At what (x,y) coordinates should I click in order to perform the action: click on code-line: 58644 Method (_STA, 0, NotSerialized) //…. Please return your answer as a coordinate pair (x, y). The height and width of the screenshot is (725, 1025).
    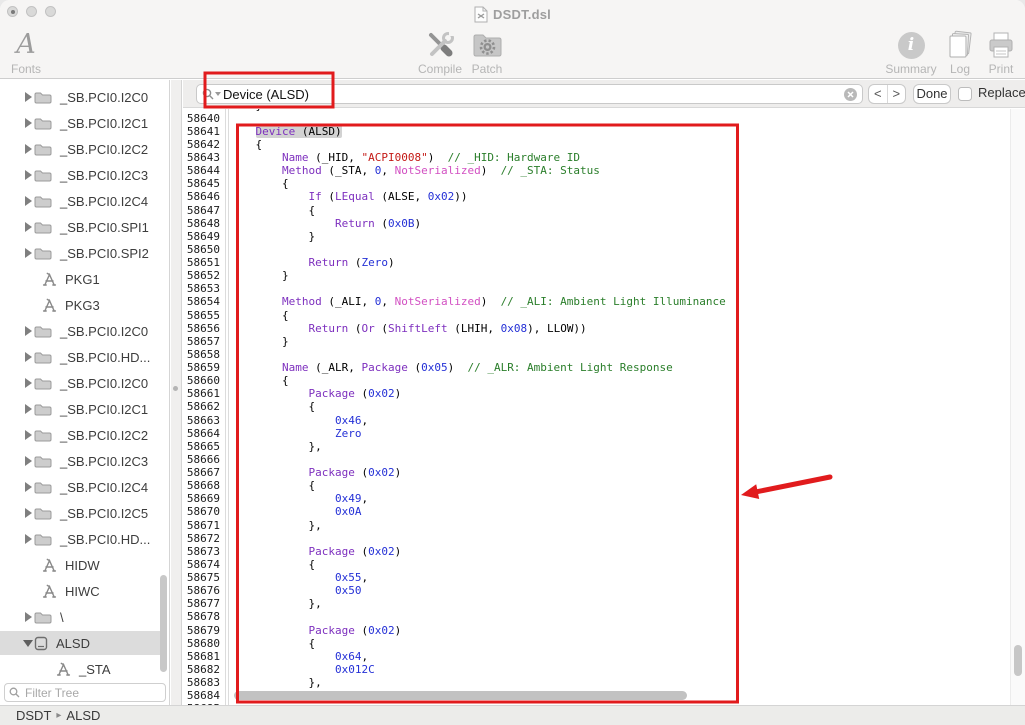
    Looking at the image, I should click on (596, 171).